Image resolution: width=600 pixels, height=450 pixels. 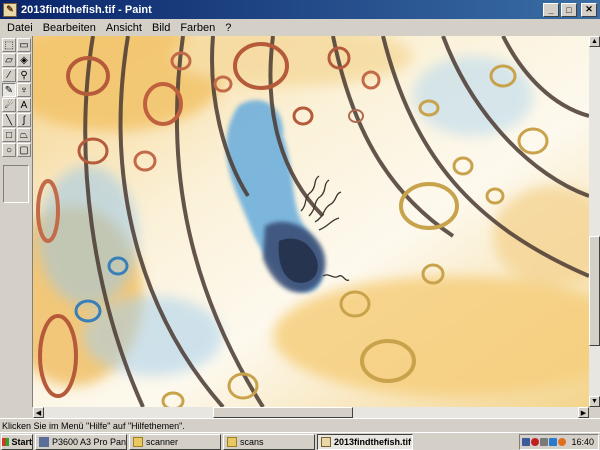 I want to click on menu-bild: Bild, so click(x=161, y=28).